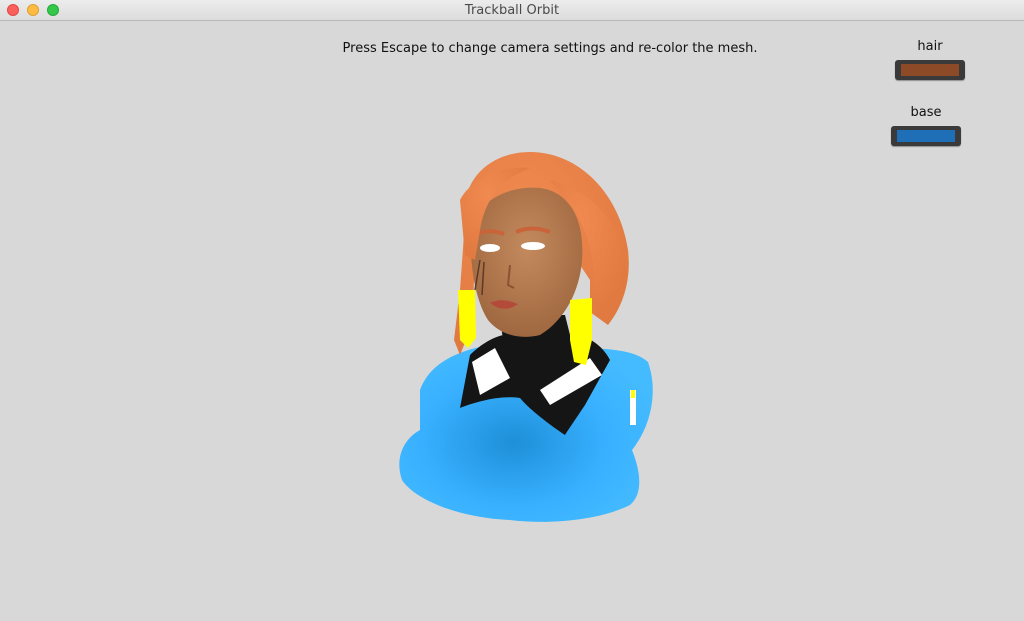 Image resolution: width=1024 pixels, height=621 pixels. I want to click on hair-color-label: hair, so click(930, 46).